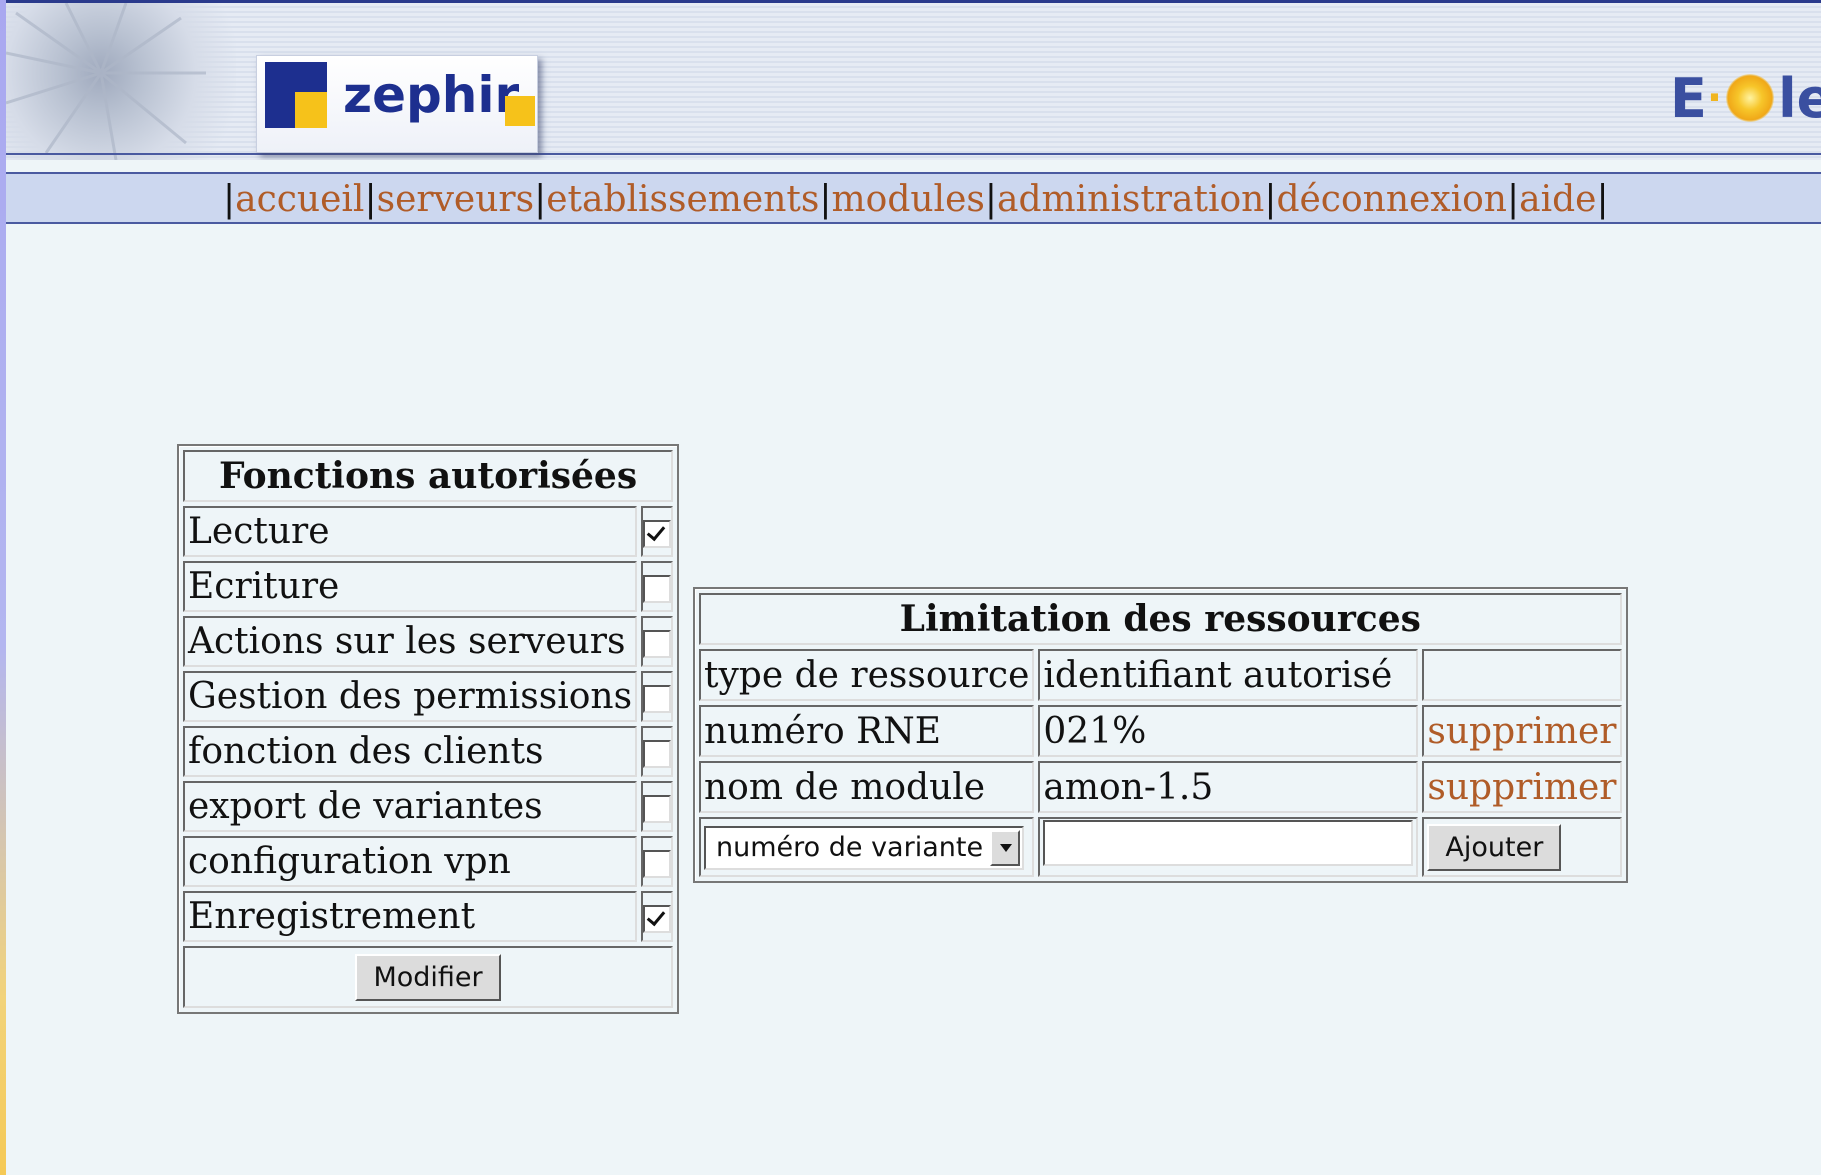 Image resolution: width=1821 pixels, height=1175 pixels. What do you see at coordinates (657, 699) in the screenshot?
I see `gestion-permissions-checkbox` at bounding box center [657, 699].